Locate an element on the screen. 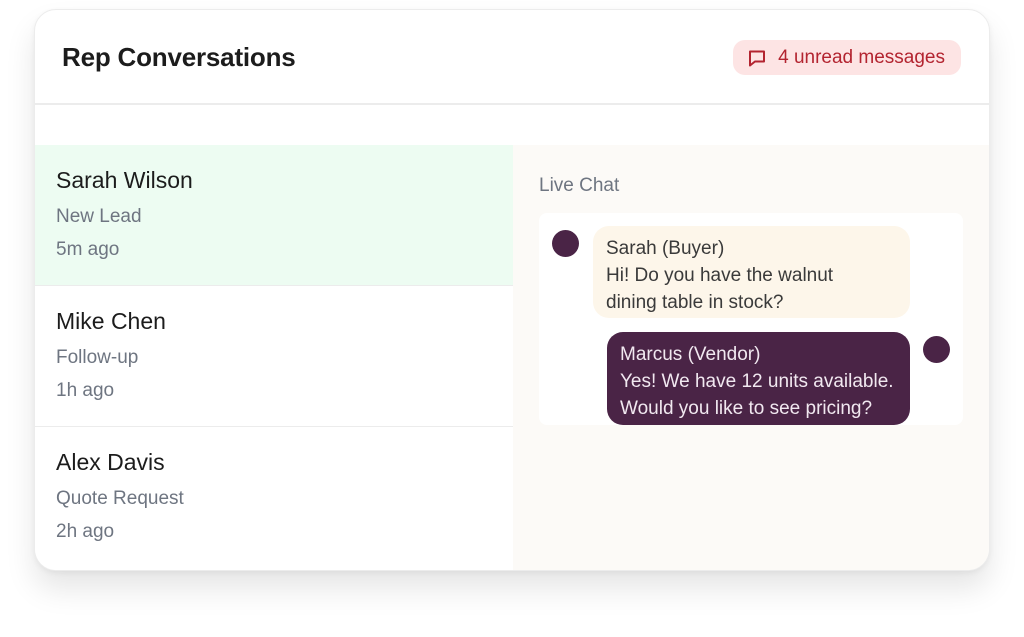 The height and width of the screenshot is (637, 1024). conversation-status: Follow-up is located at coordinates (97, 357).